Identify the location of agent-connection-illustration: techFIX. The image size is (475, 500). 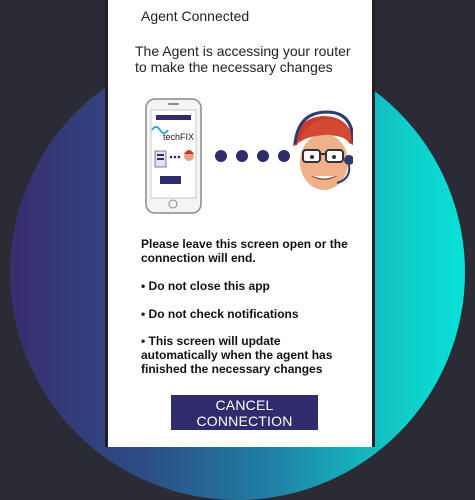
(249, 156).